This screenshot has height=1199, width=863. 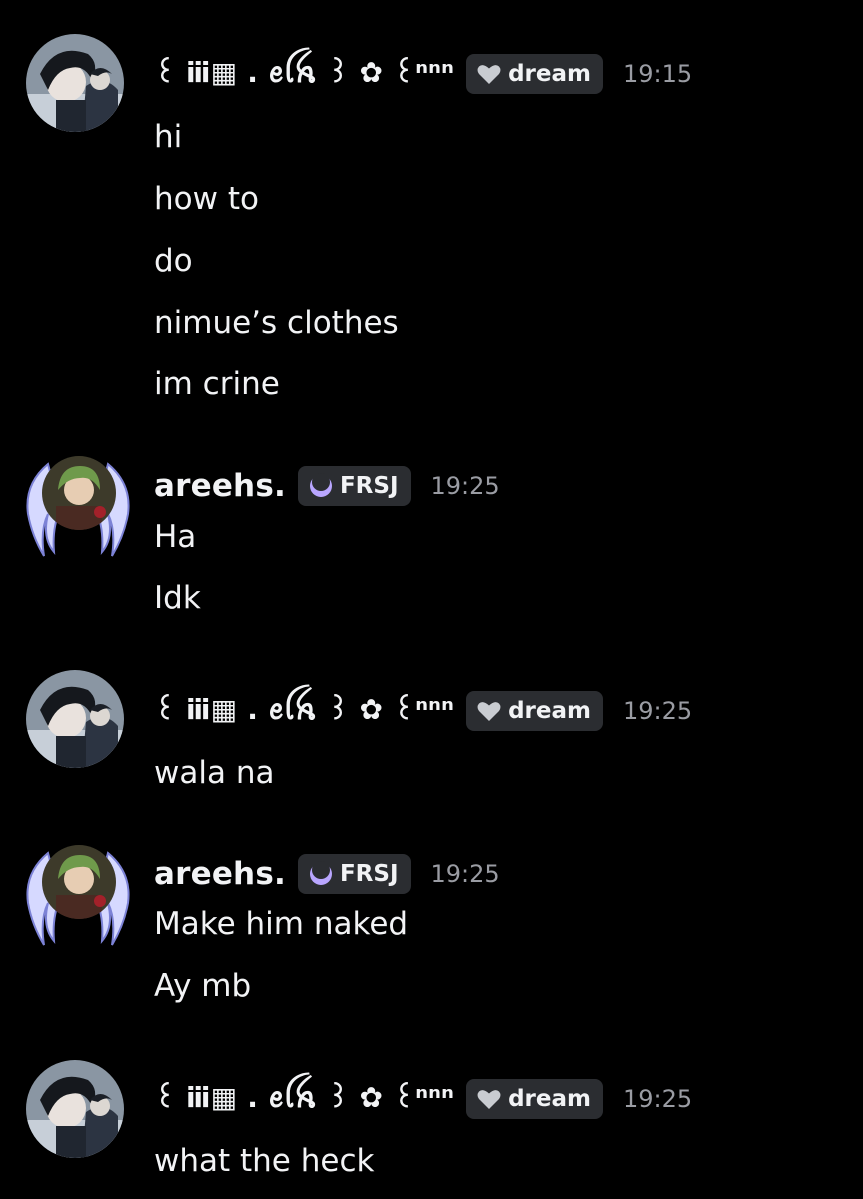 I want to click on message-line: what the heck, so click(x=264, y=1161).